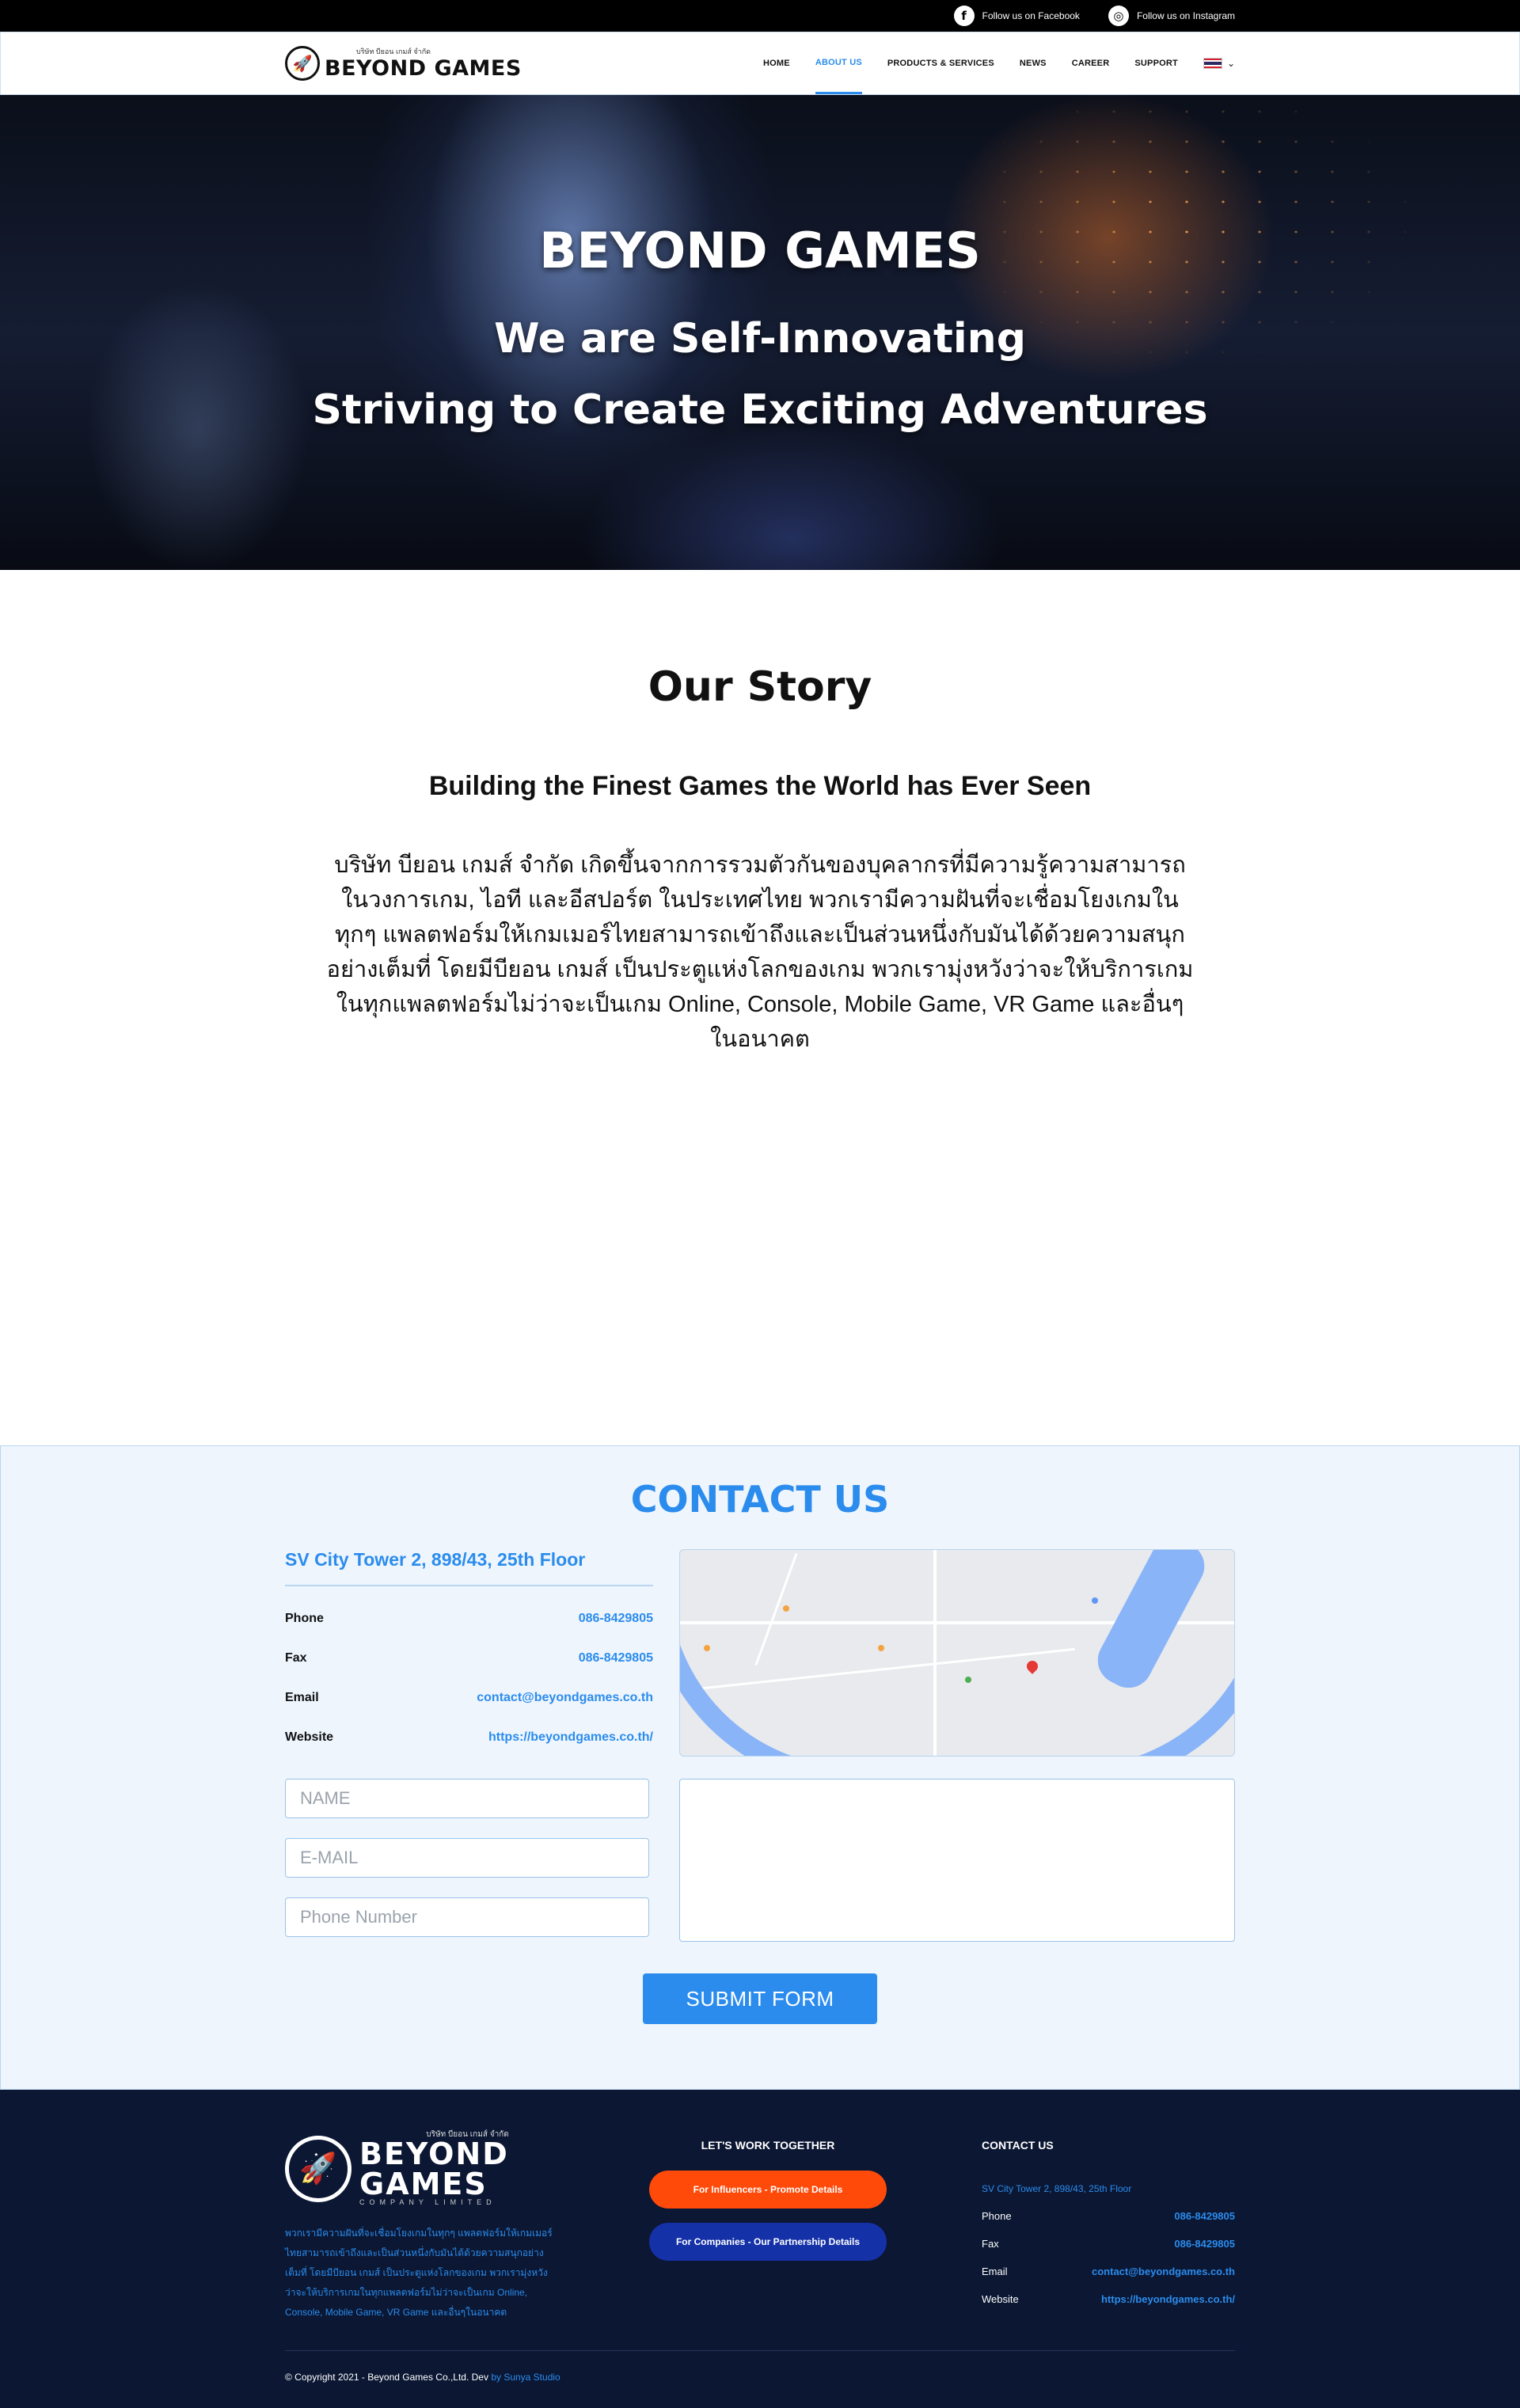 This screenshot has width=1520, height=2408. I want to click on contact-form-fields, so click(467, 1861).